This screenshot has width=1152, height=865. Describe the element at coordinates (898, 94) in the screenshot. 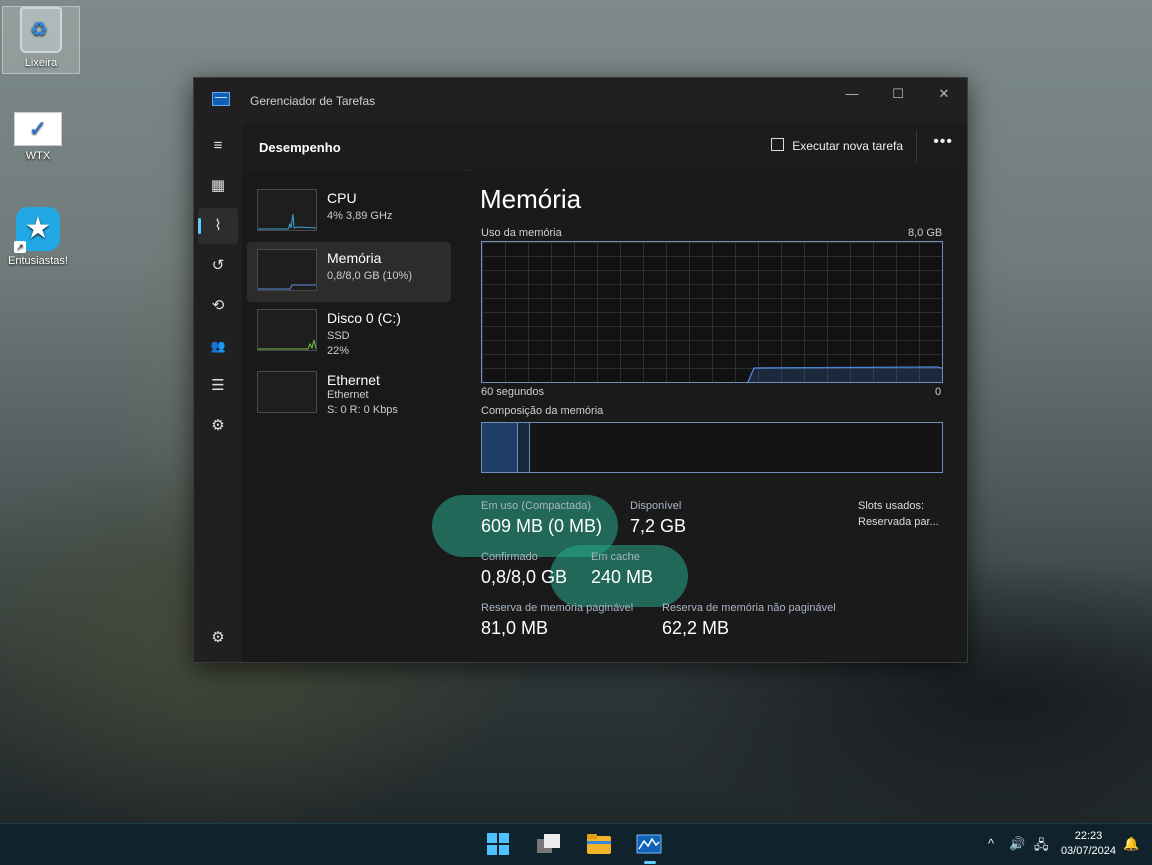

I see `maximize-button: ☐` at that location.